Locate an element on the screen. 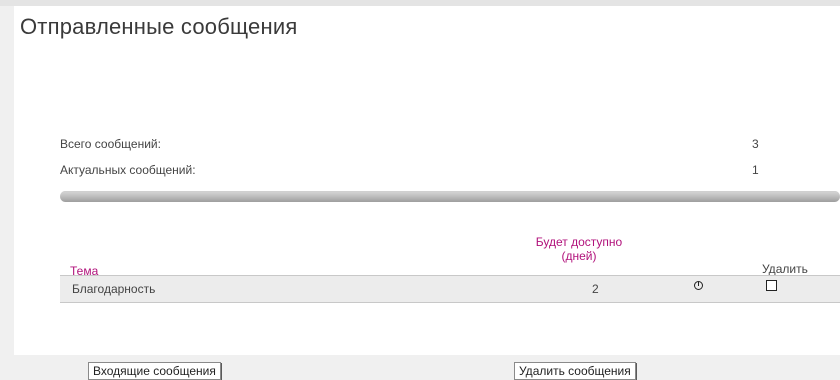  delete-messages-button: Удалить сообщения is located at coordinates (575, 371).